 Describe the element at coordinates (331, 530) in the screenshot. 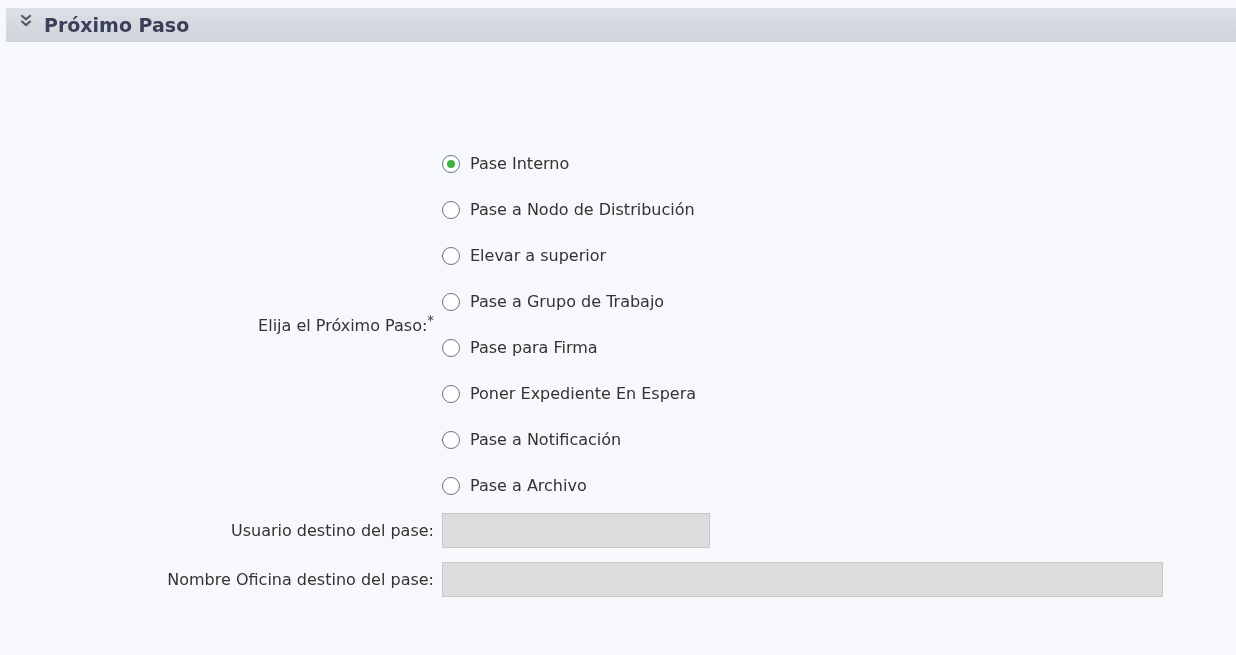

I see `field-label: Usuario destino del pase:` at that location.